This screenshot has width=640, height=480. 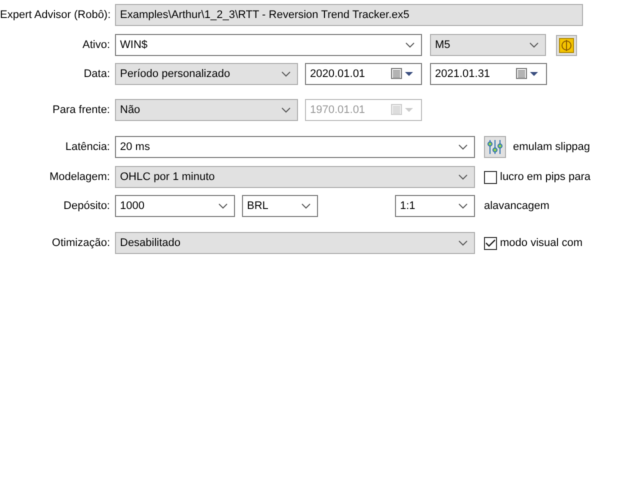 I want to click on currency-dropdown: BRL, so click(x=280, y=206).